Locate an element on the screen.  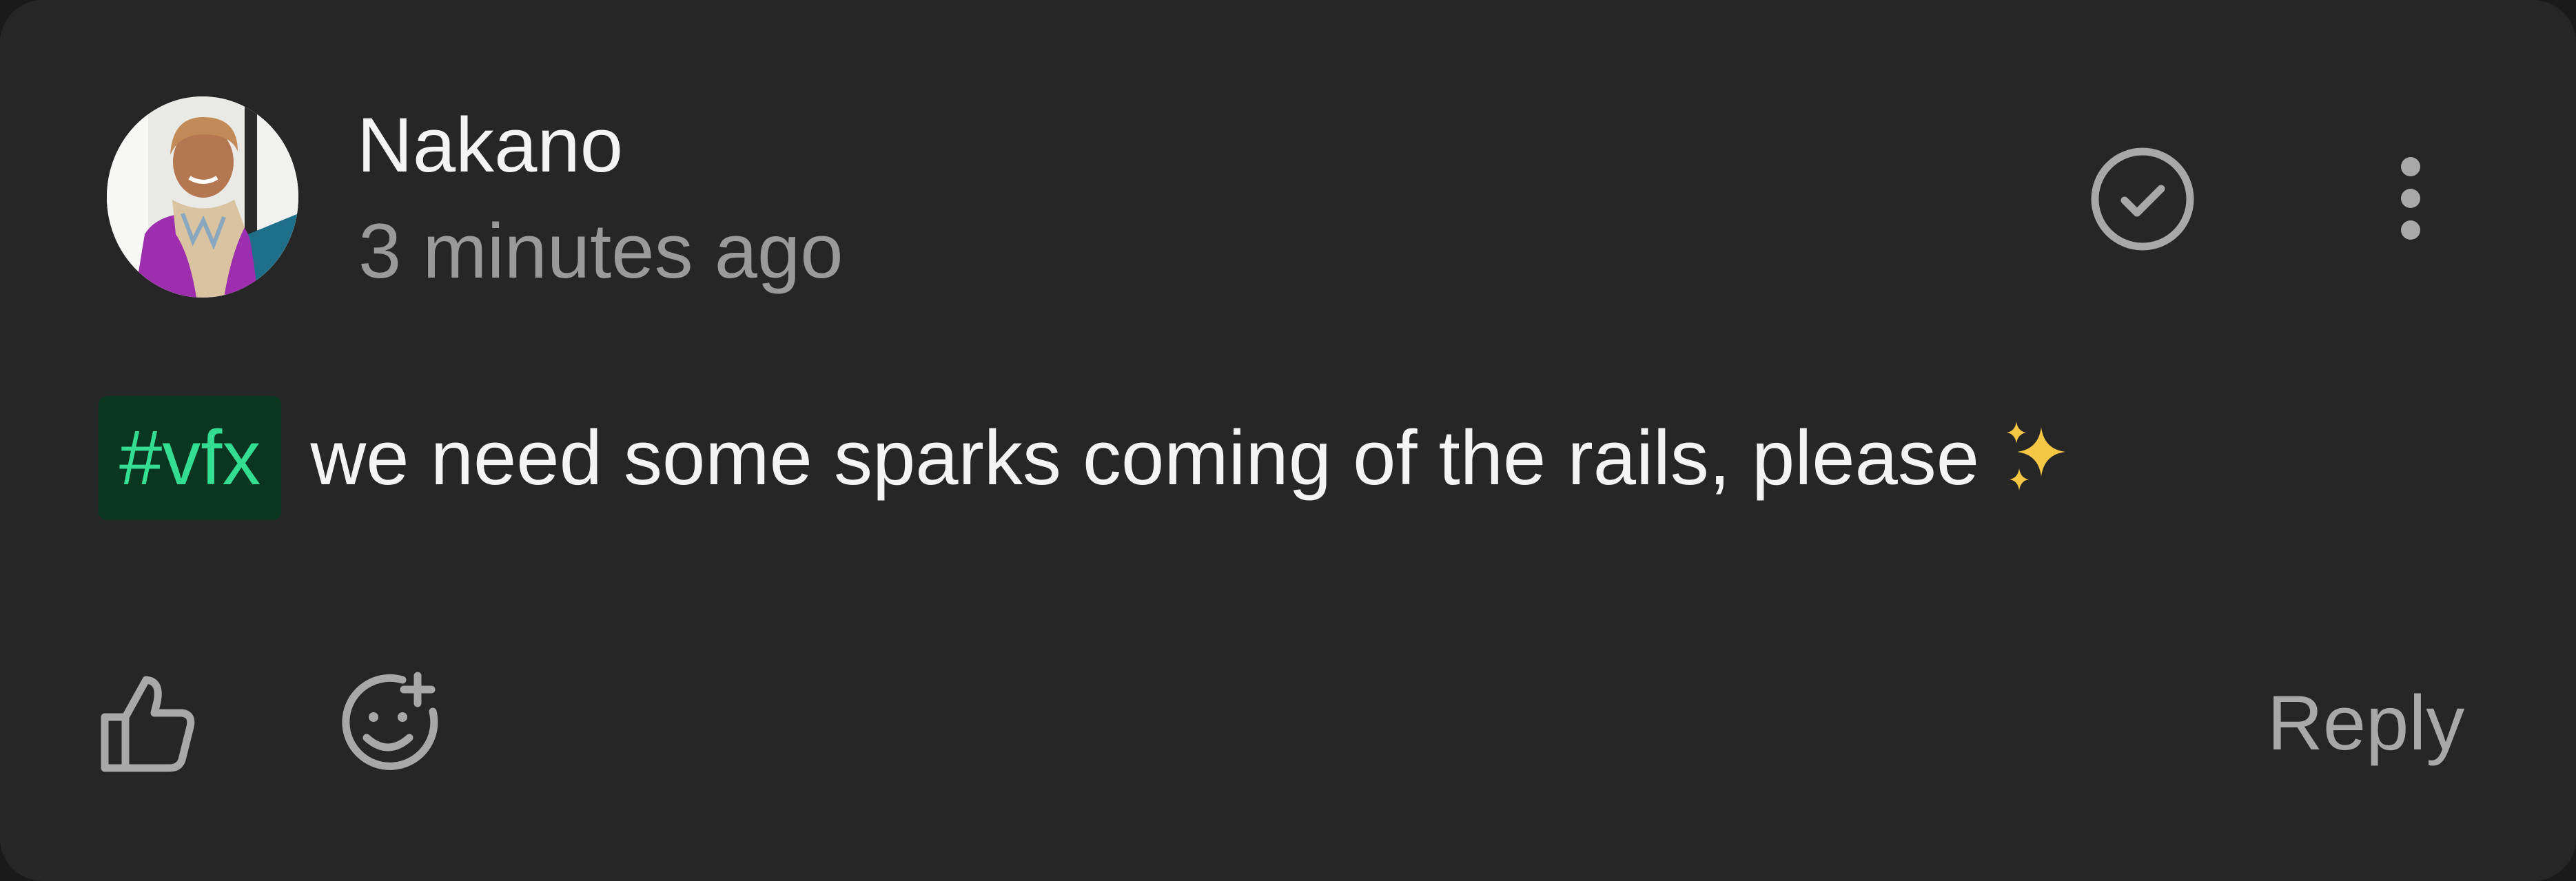
like-button is located at coordinates (148, 723).